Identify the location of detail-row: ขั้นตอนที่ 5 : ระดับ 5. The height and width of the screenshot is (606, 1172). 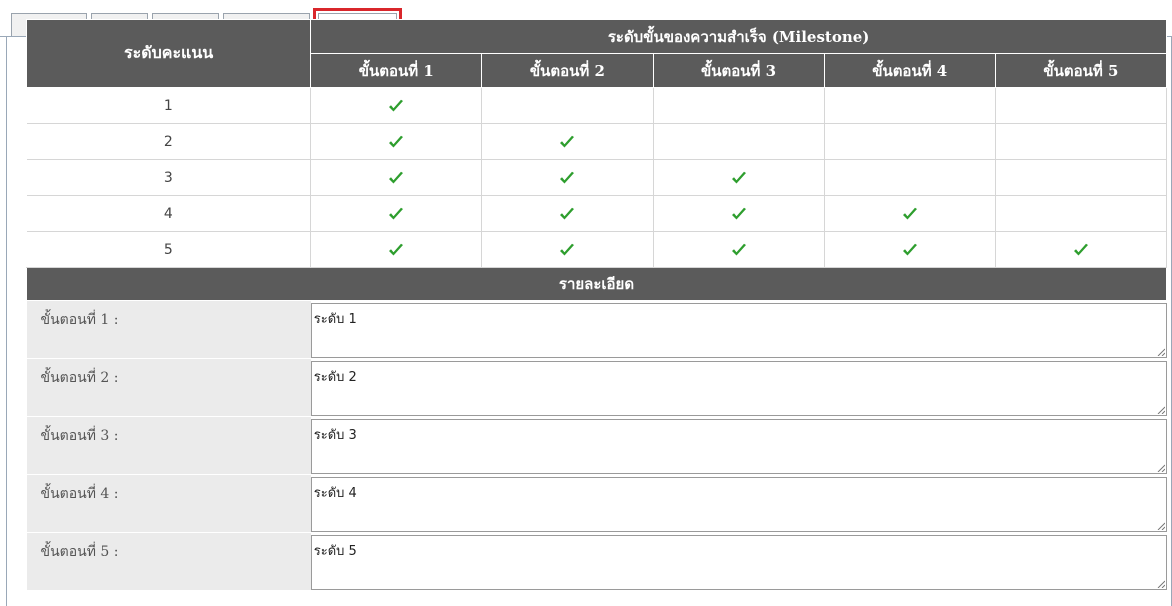
(596, 561).